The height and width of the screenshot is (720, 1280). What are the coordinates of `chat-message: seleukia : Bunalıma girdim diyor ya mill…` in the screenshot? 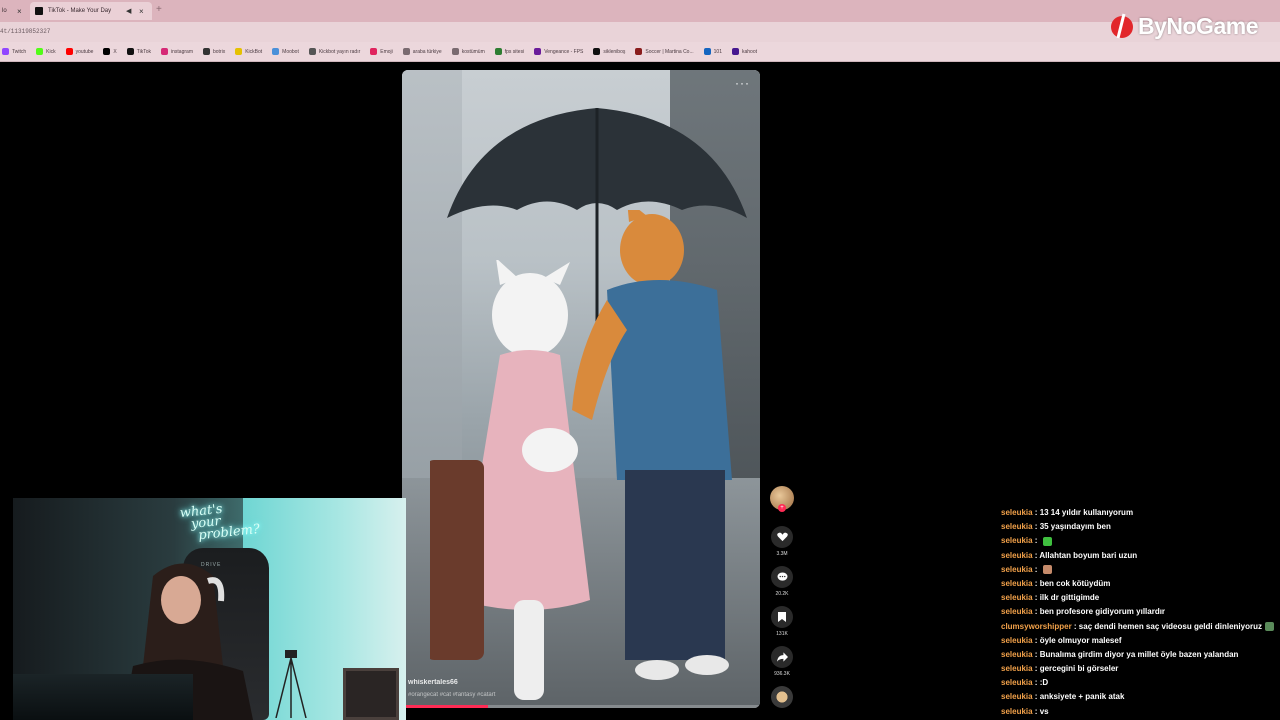 It's located at (1120, 654).